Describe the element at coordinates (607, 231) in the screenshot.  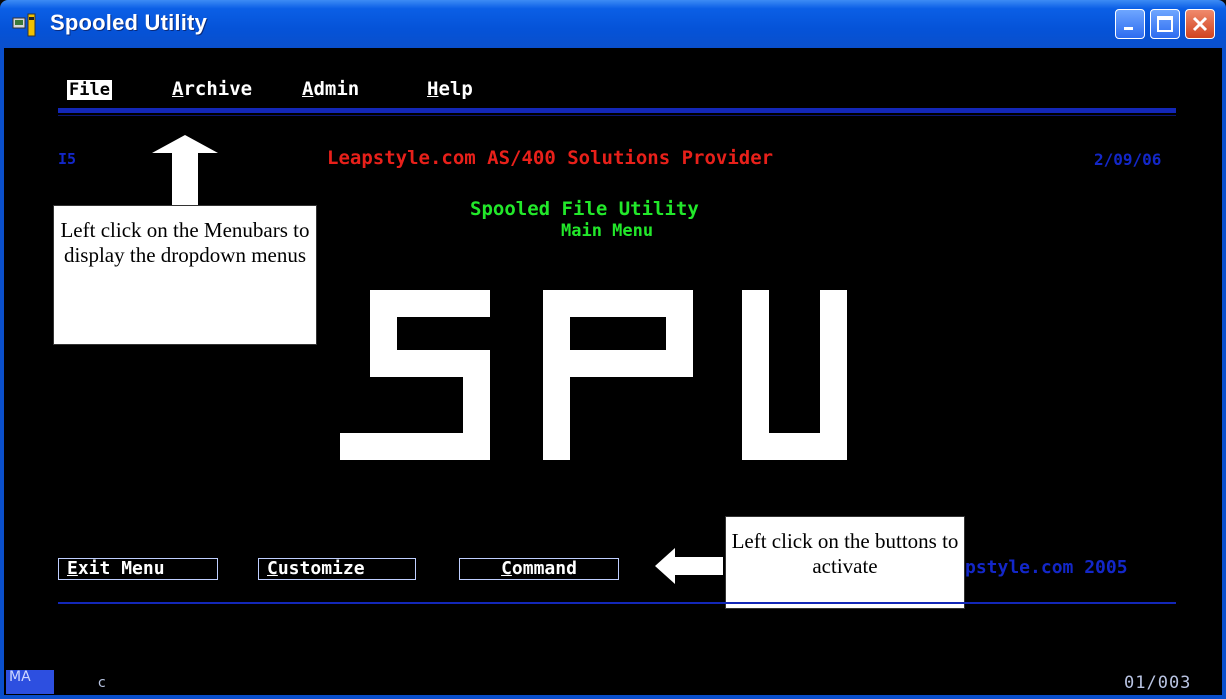
I see `menu-subtitle: Main Menu` at that location.